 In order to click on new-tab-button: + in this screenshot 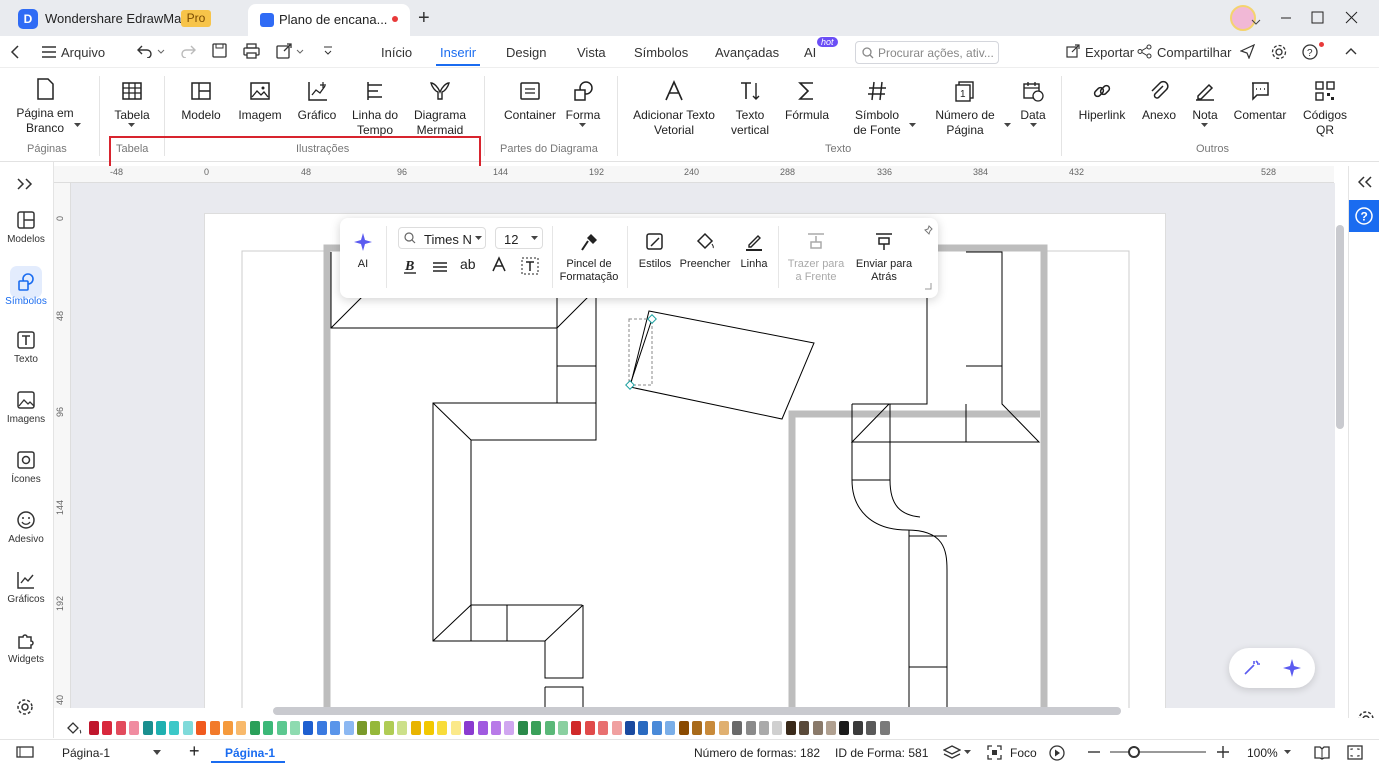, I will do `click(424, 18)`.